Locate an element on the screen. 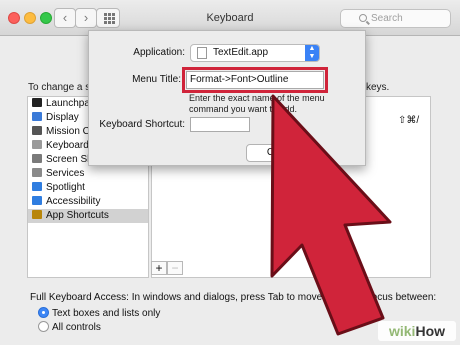 This screenshot has width=460, height=345. watermark-wiki: wiki is located at coordinates (402, 331).